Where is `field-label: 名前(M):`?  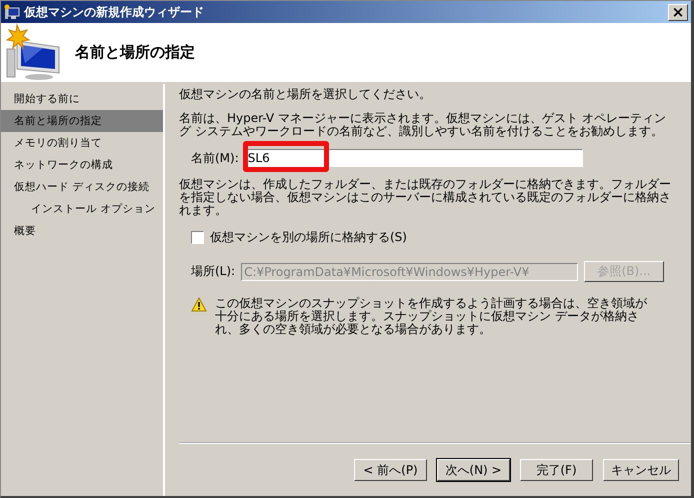 field-label: 名前(M): is located at coordinates (215, 158).